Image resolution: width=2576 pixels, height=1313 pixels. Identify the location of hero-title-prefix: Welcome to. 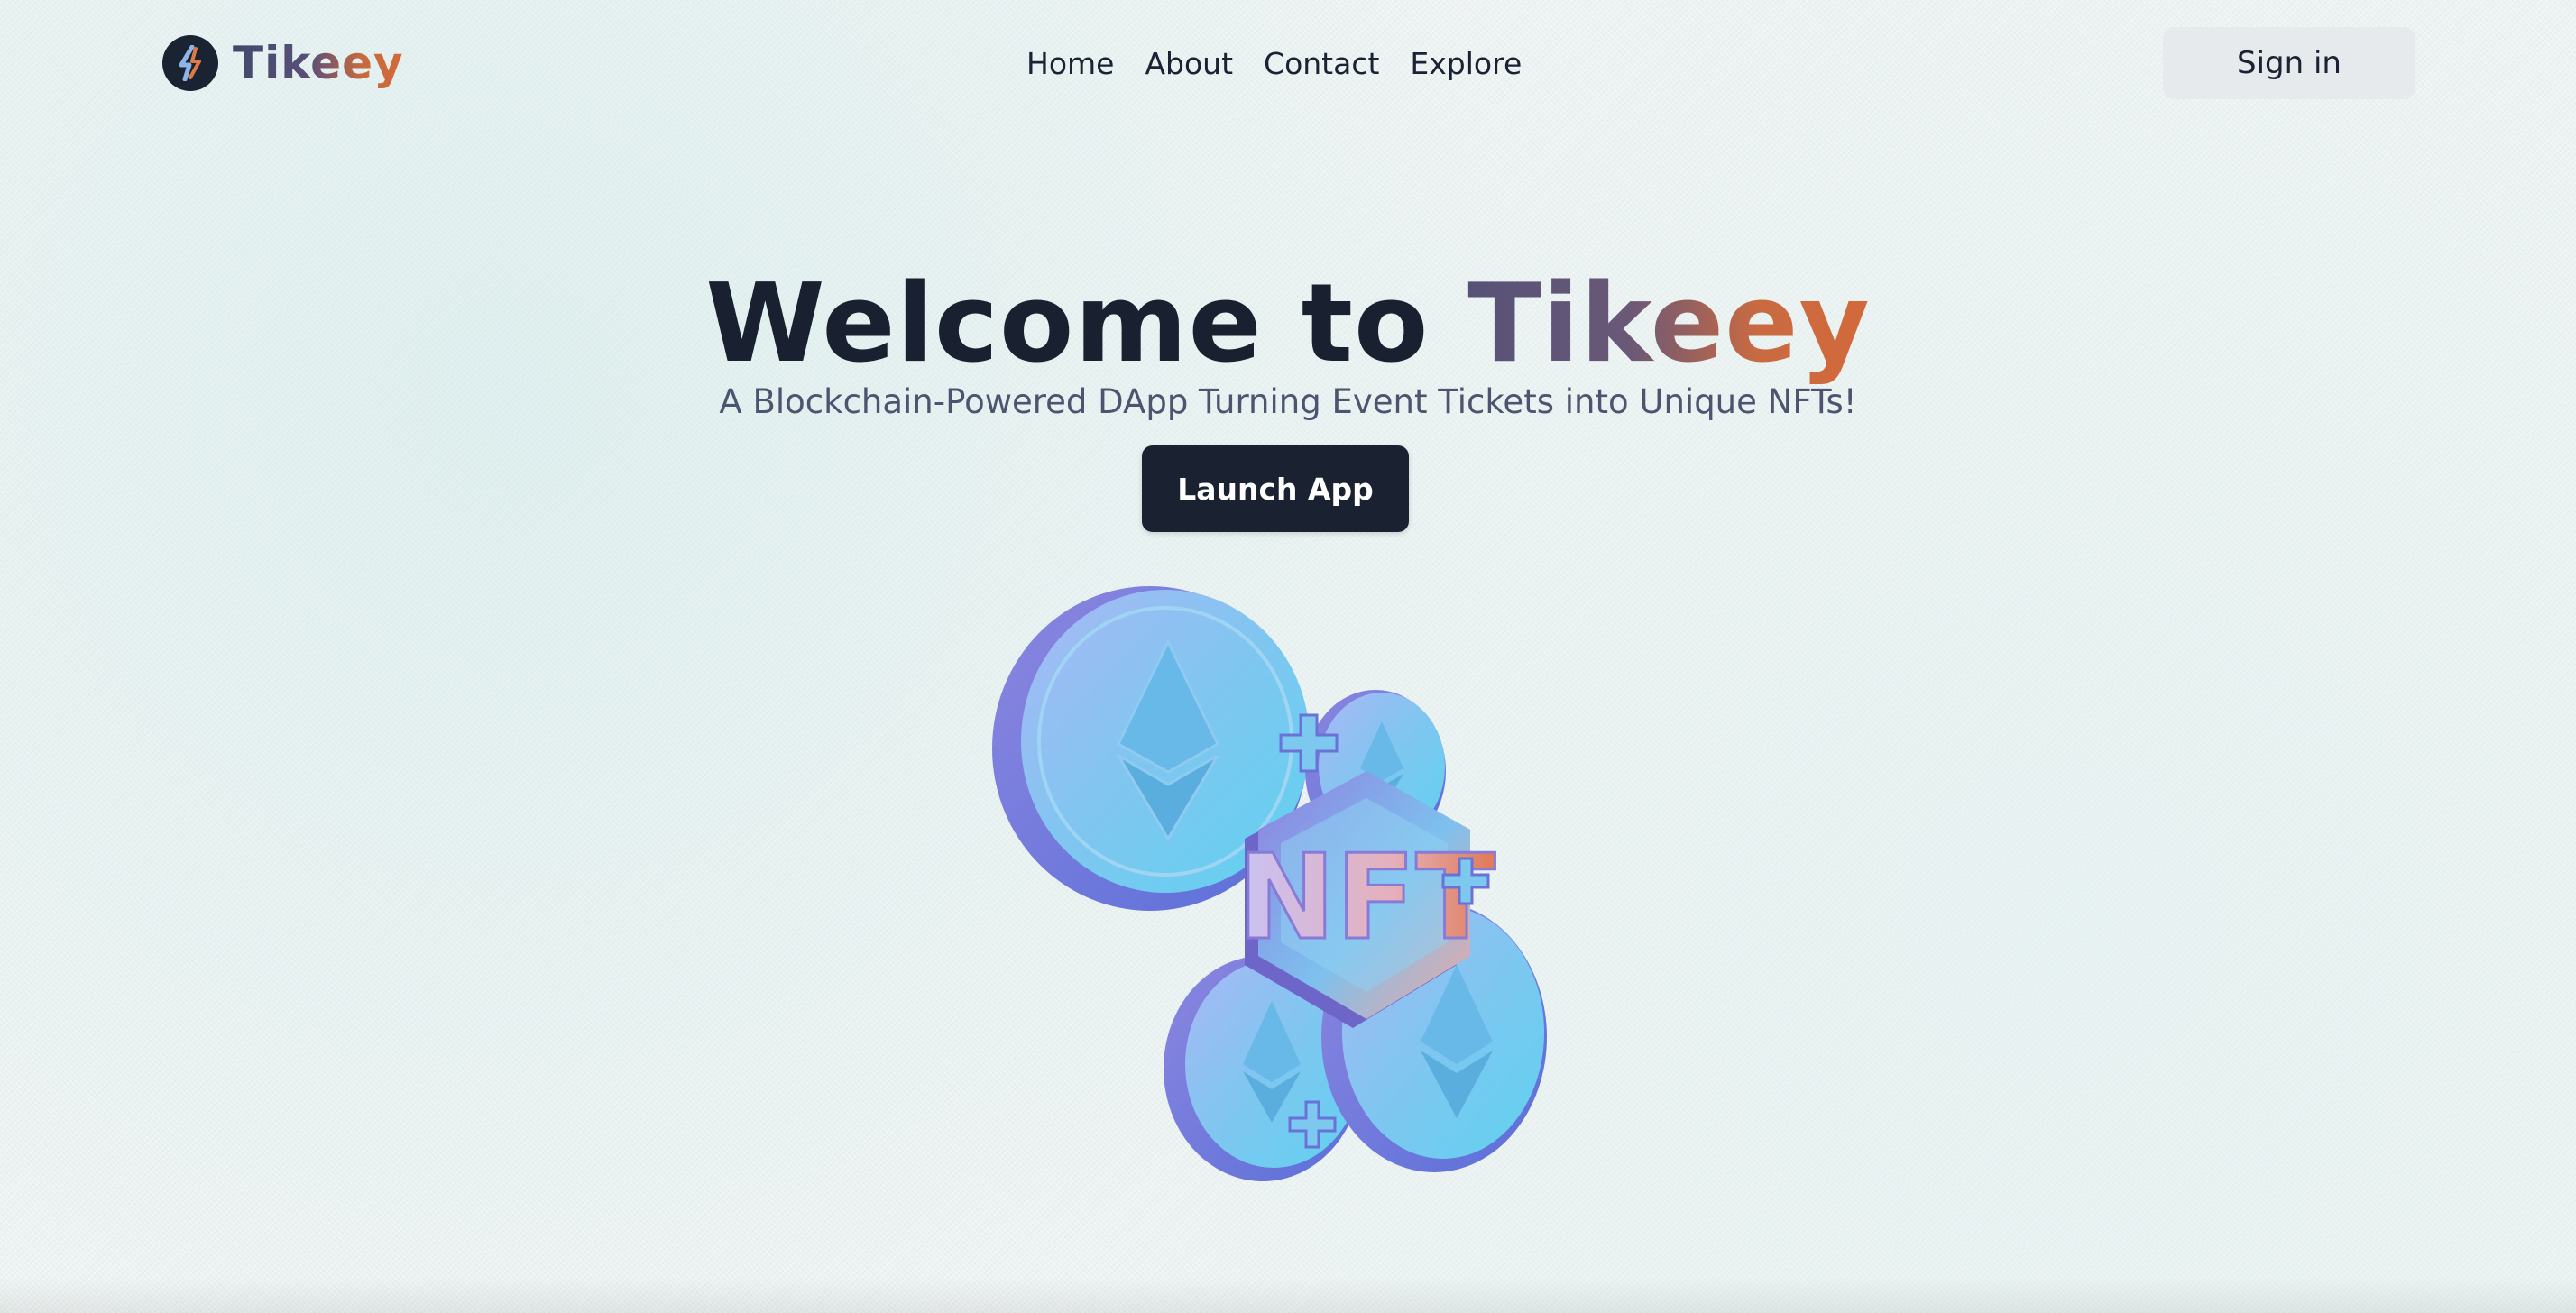
(1086, 324).